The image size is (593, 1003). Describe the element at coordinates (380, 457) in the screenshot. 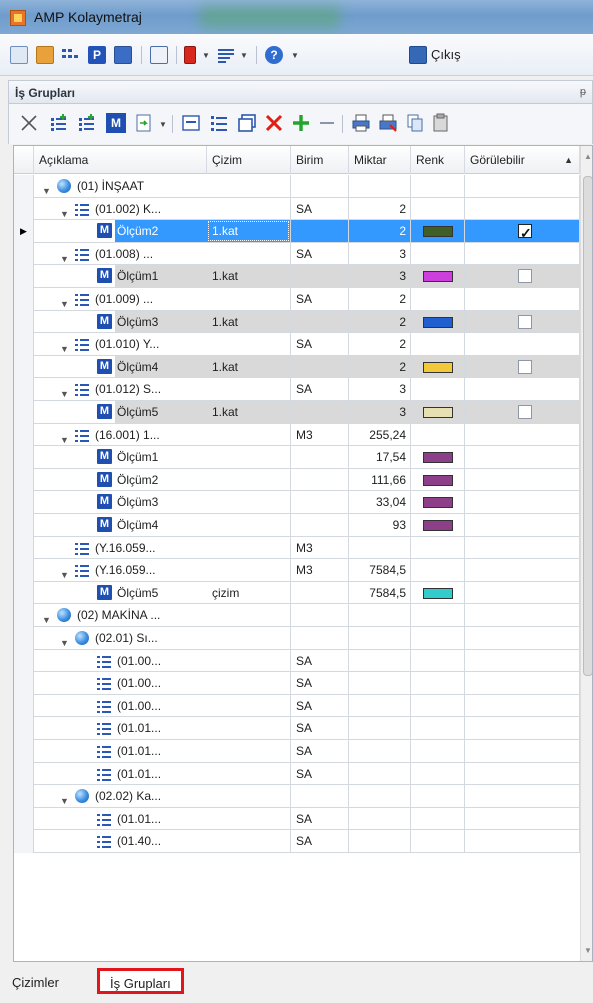

I see `cell-miktar: 17,54` at that location.